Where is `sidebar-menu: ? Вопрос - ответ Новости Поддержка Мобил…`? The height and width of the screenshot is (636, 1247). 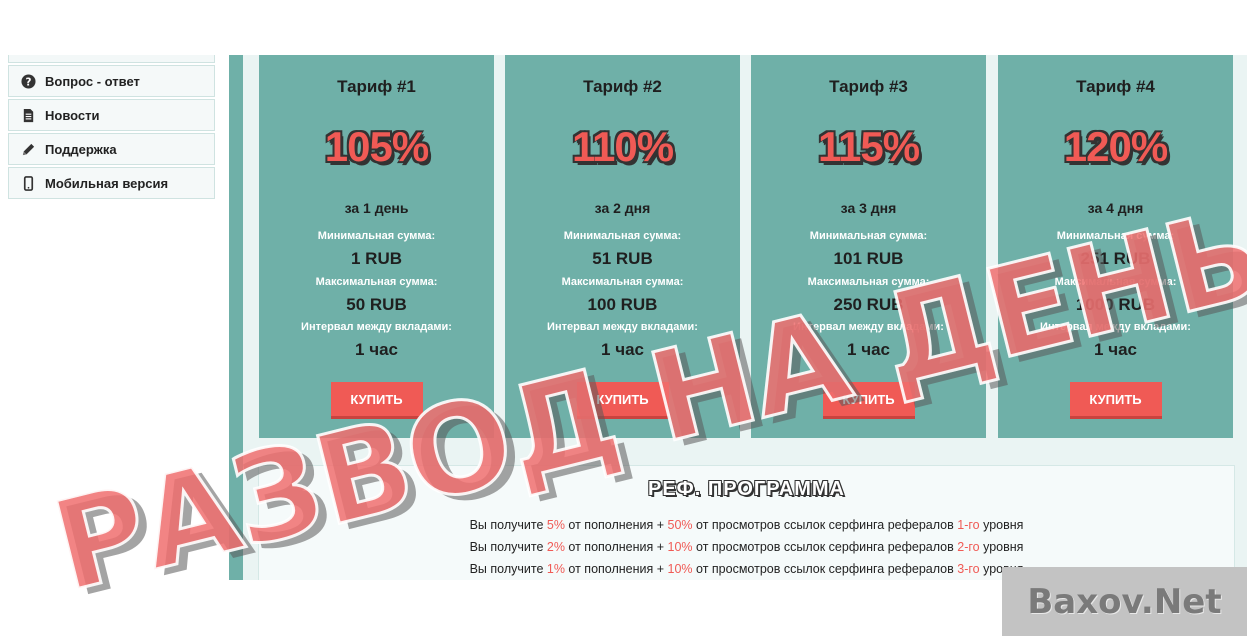
sidebar-menu: ? Вопрос - ответ Новости Поддержка Мобил… is located at coordinates (111, 127).